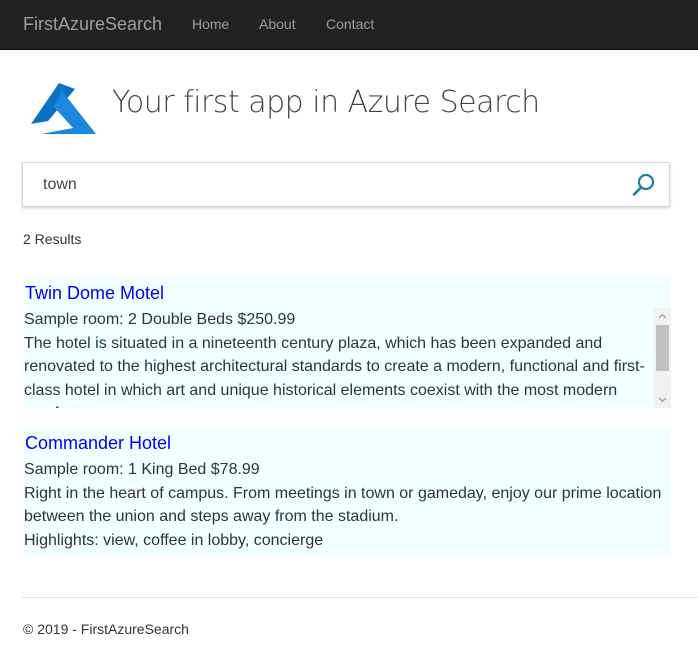  I want to click on result-room: Sample room: 2 Double Beds $250.99, so click(160, 319).